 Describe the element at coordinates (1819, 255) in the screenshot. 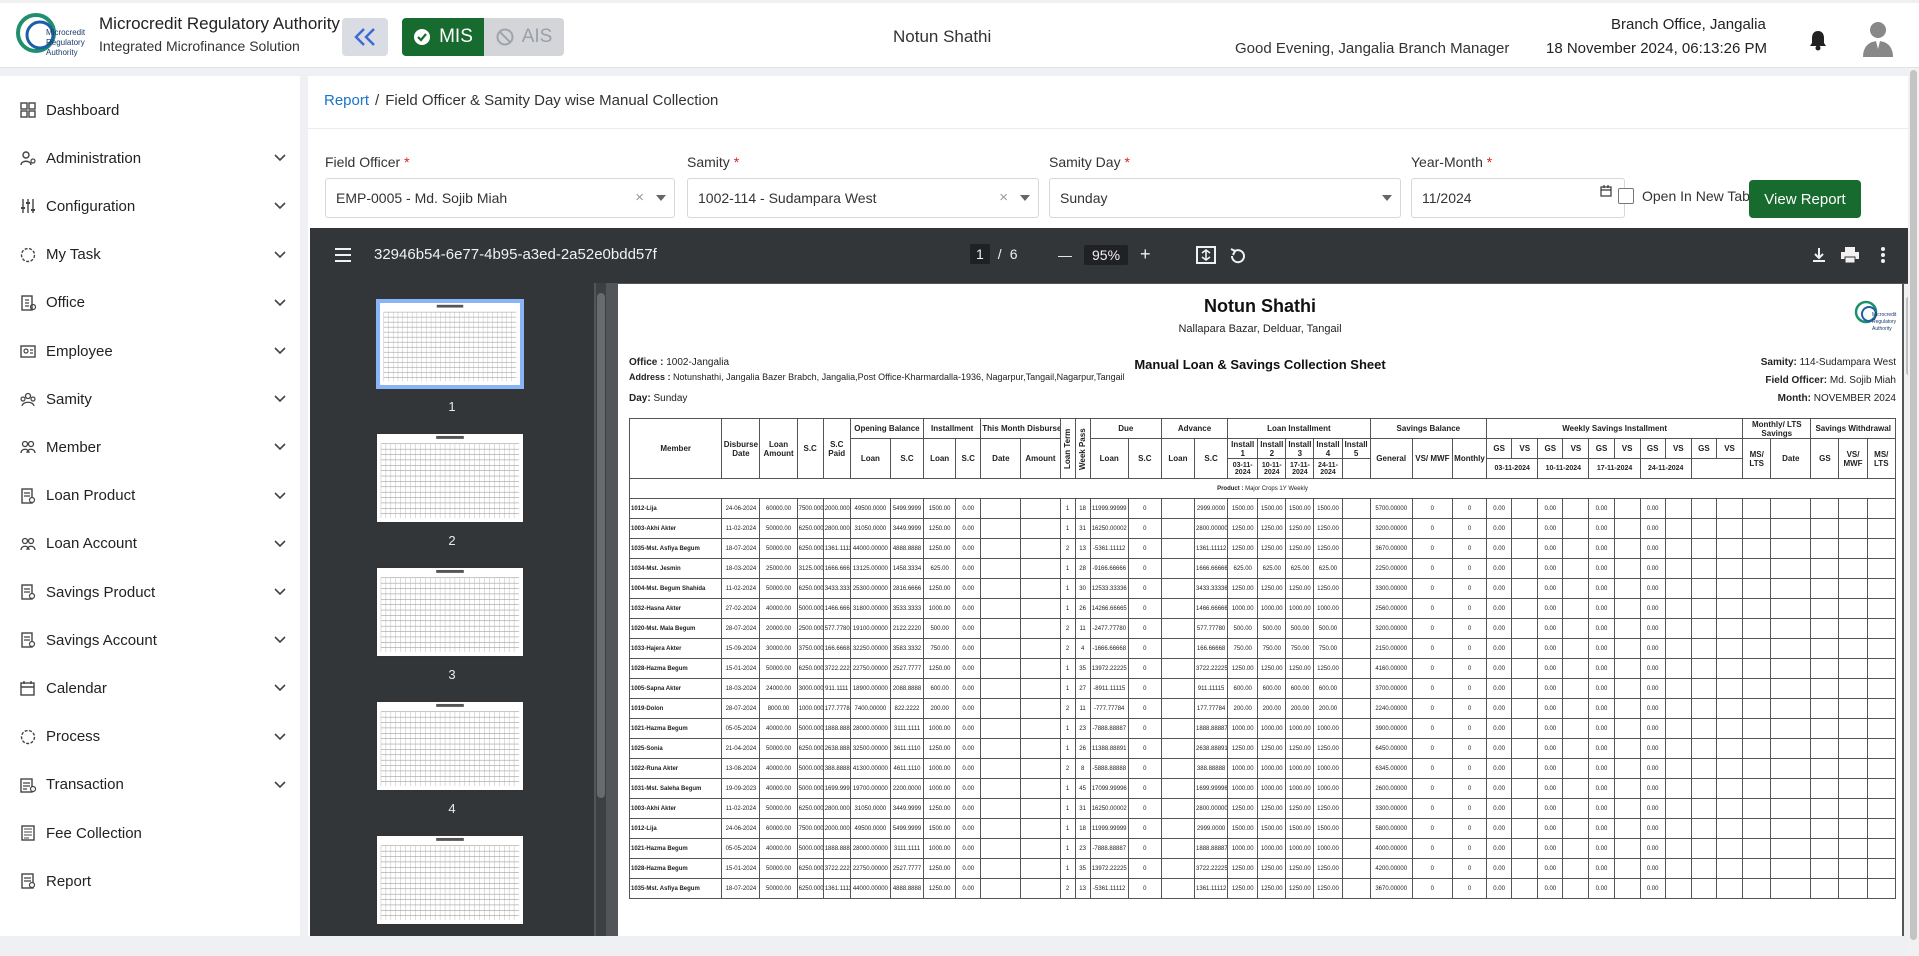

I see `download-icon` at that location.